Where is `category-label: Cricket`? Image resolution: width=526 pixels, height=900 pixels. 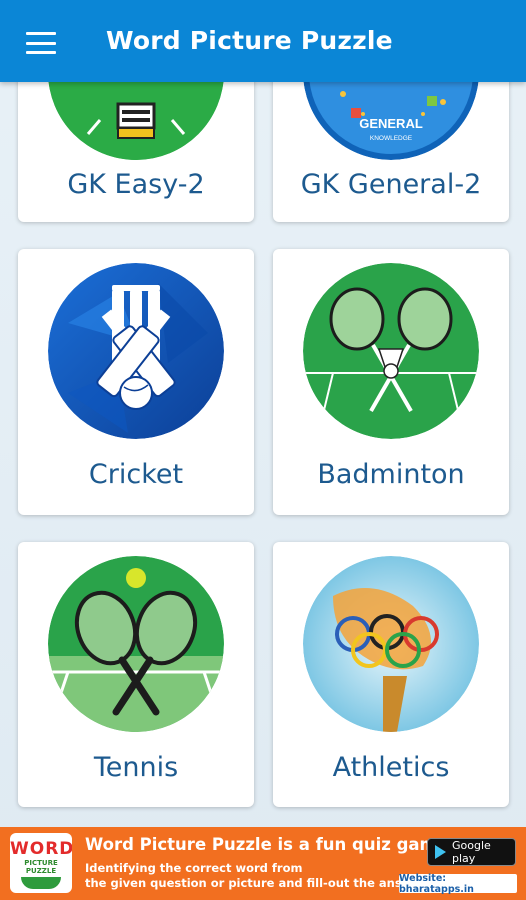
category-label: Cricket is located at coordinates (136, 474).